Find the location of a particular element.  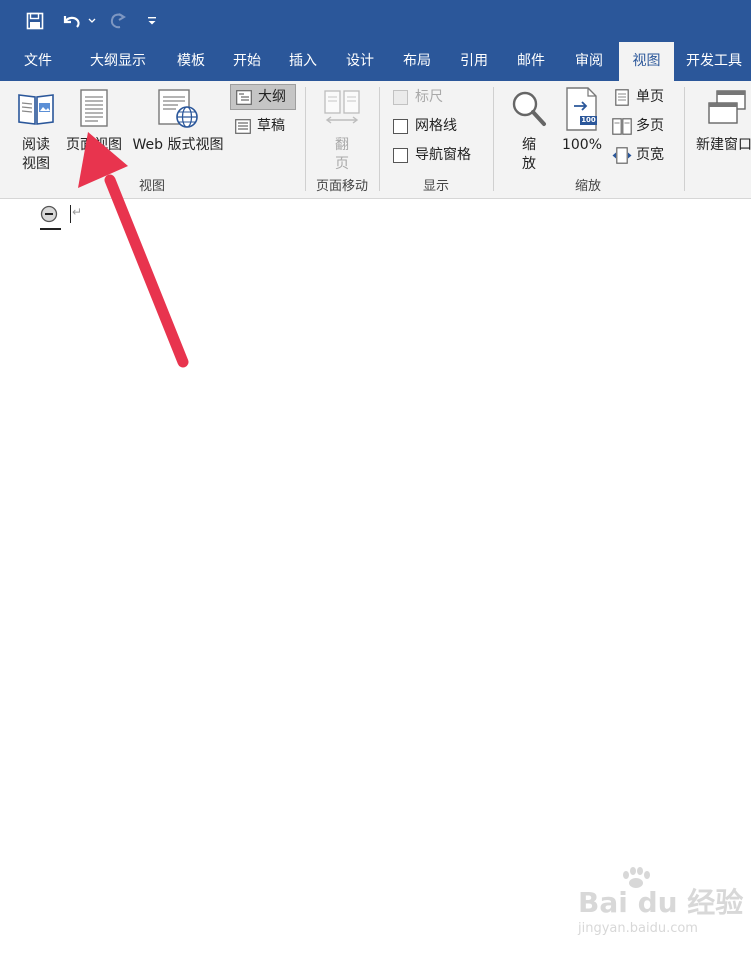

annotation-arrow is located at coordinates (133, 250).